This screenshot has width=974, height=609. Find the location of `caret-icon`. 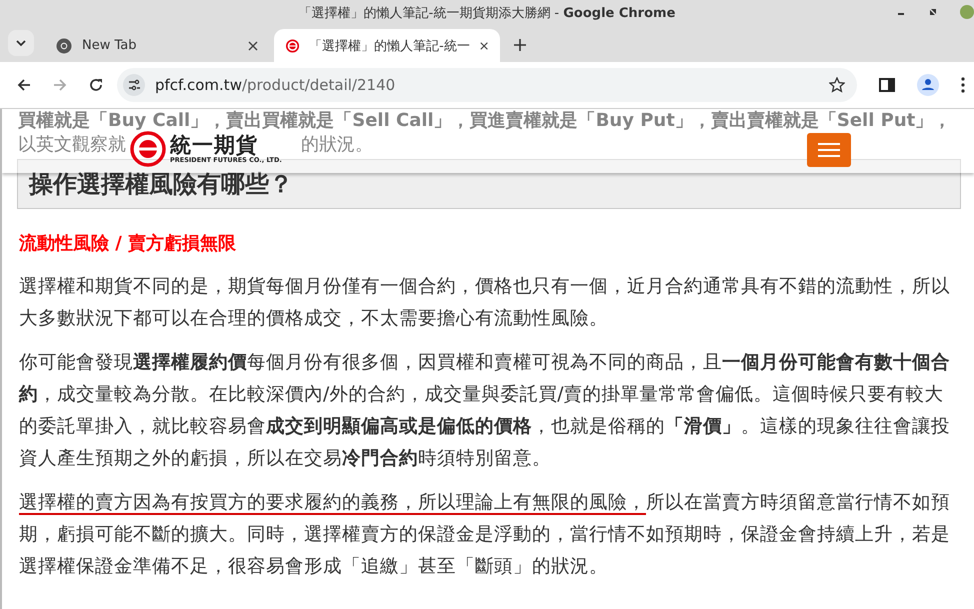

caret-icon is located at coordinates (21, 43).